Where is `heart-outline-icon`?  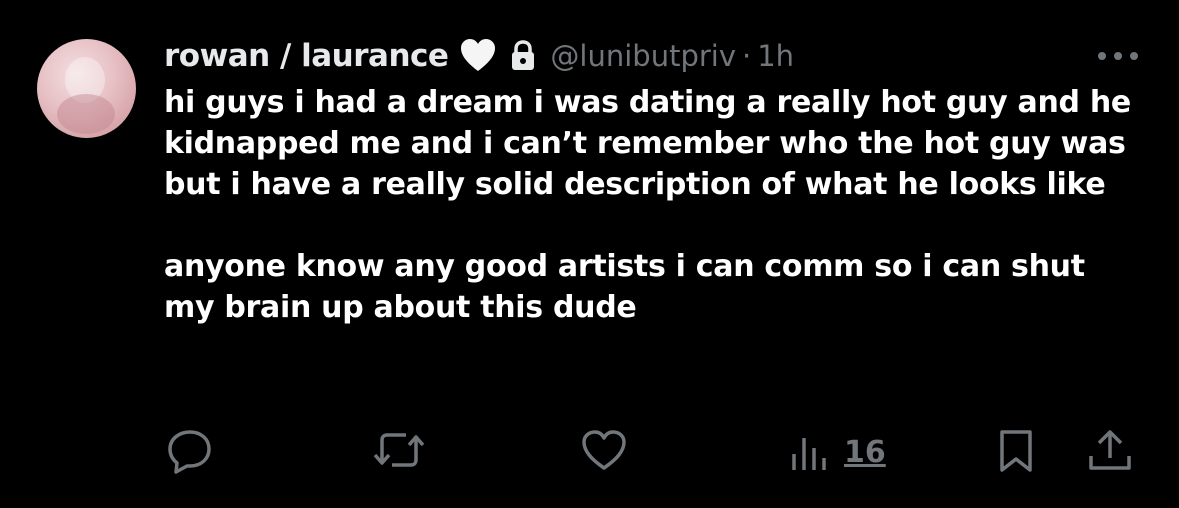 heart-outline-icon is located at coordinates (604, 452).